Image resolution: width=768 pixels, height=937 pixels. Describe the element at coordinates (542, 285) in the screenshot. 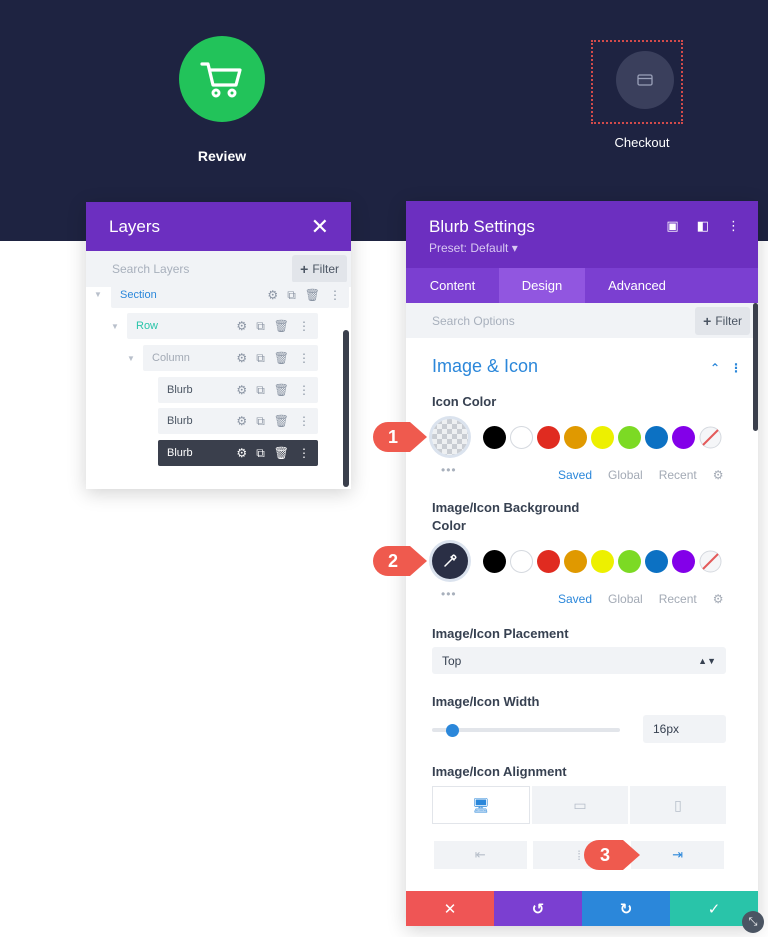

I see `tab-design: Design` at that location.